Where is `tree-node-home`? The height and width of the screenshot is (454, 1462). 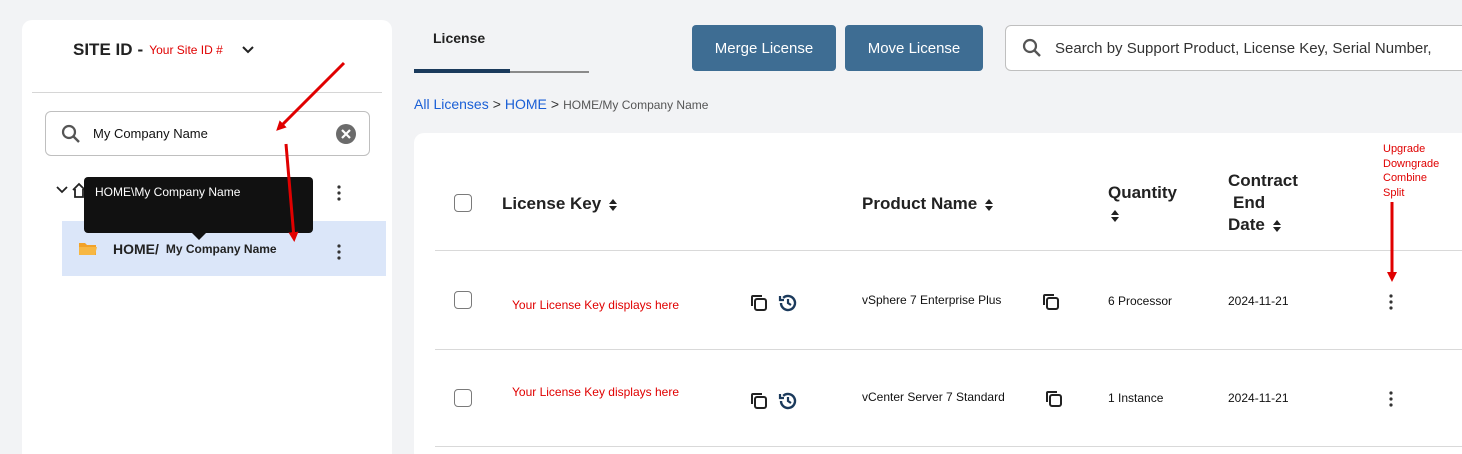
tree-node-home is located at coordinates (71, 190).